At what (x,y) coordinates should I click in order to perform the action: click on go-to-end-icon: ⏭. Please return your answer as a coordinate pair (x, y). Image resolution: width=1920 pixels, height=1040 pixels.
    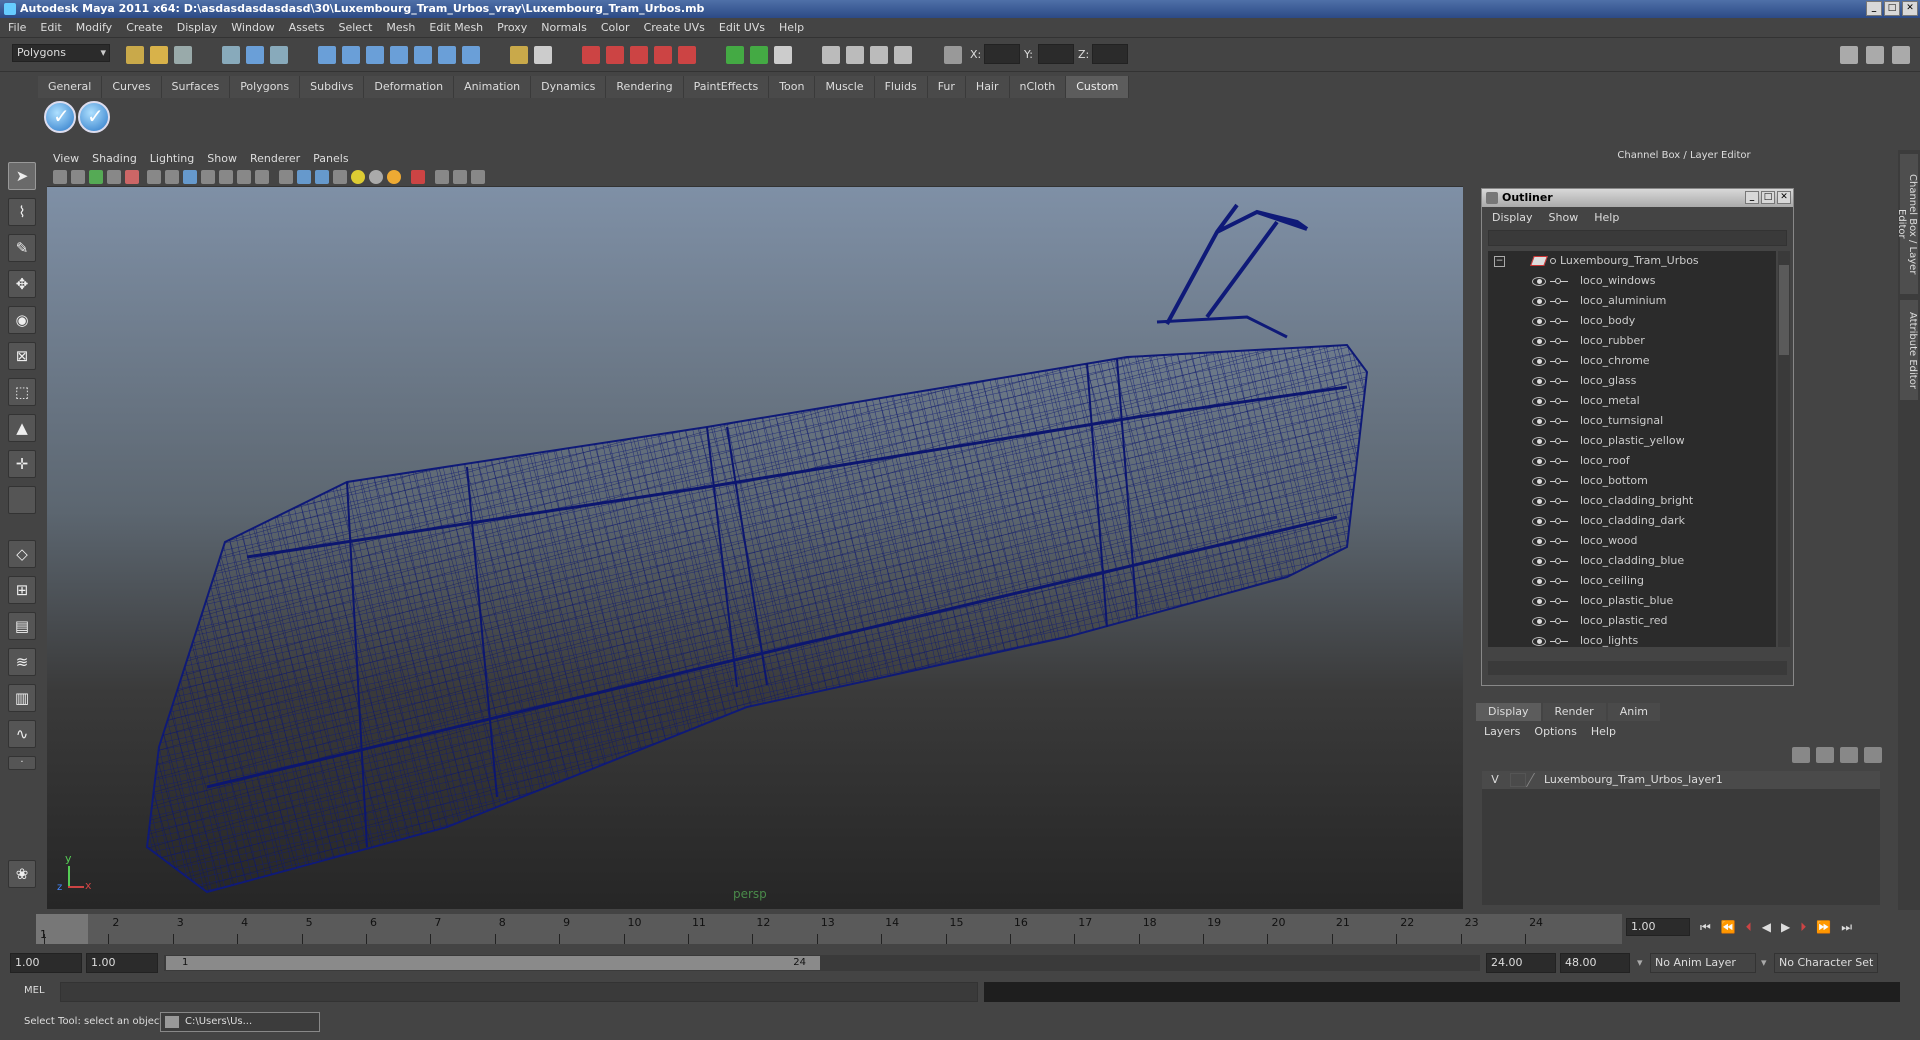
    Looking at the image, I should click on (1846, 927).